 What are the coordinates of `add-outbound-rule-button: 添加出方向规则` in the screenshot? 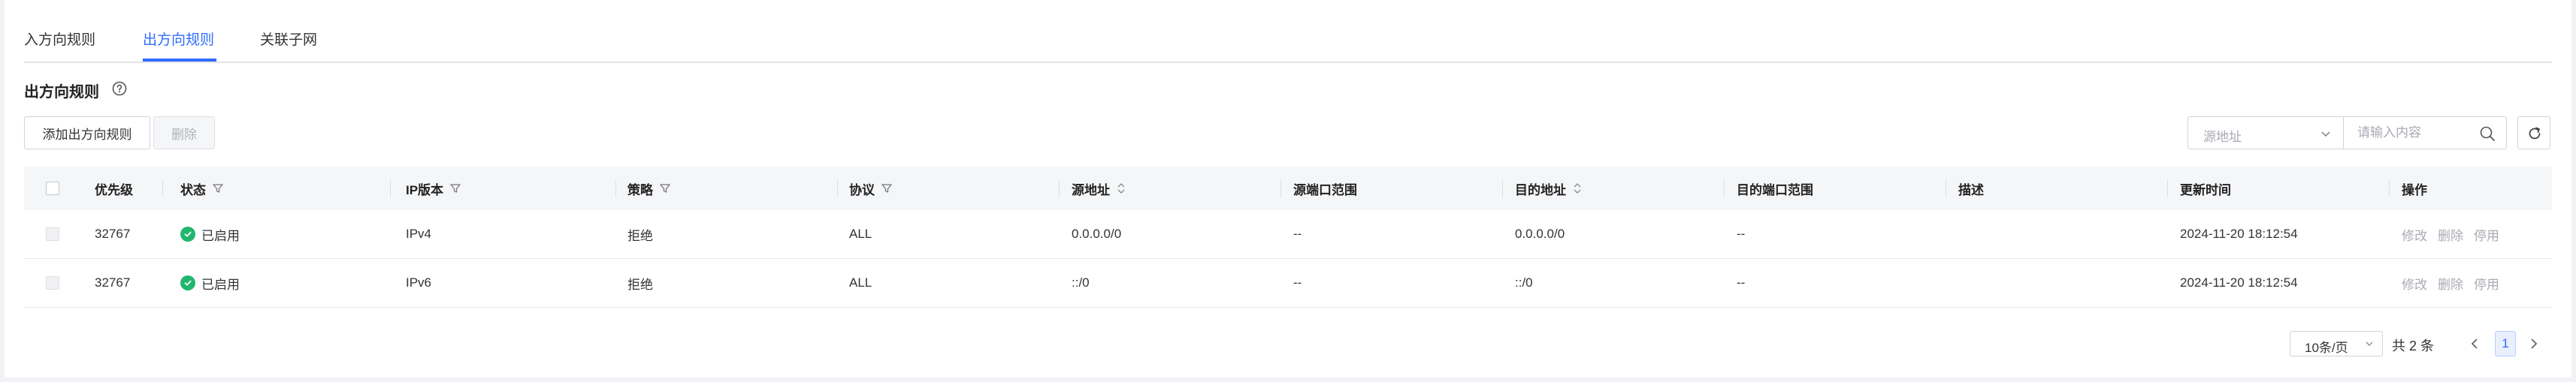 It's located at (87, 132).